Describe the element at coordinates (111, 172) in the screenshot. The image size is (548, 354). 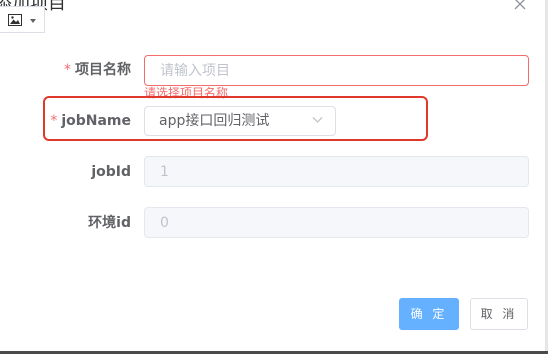
I see `job-id-label: jobId` at that location.